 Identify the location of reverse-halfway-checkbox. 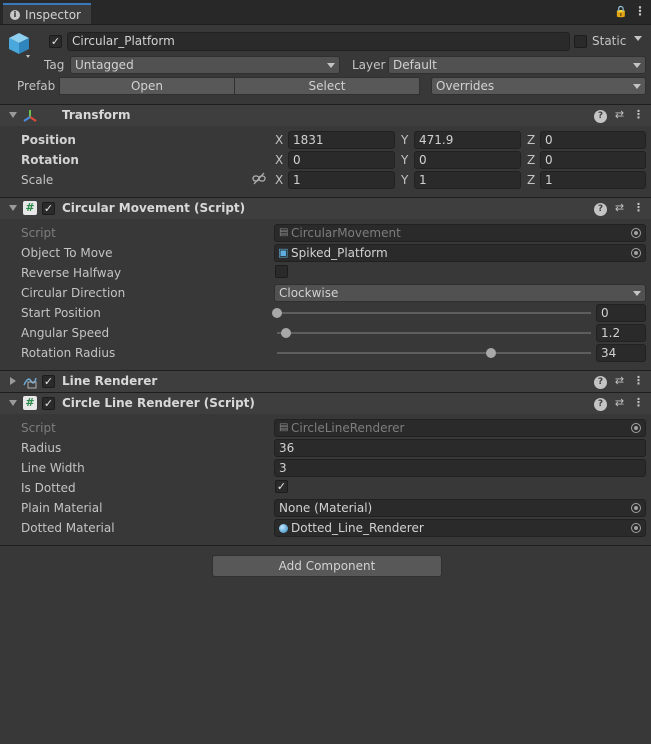
(281, 271).